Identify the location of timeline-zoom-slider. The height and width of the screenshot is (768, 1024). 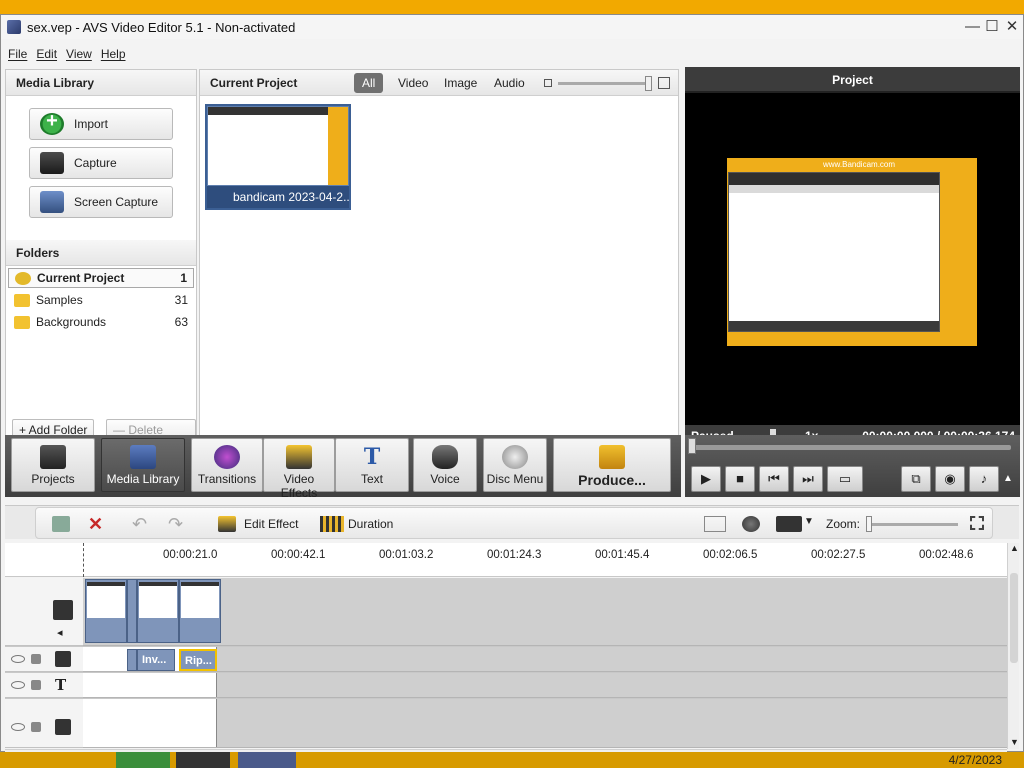
(913, 524).